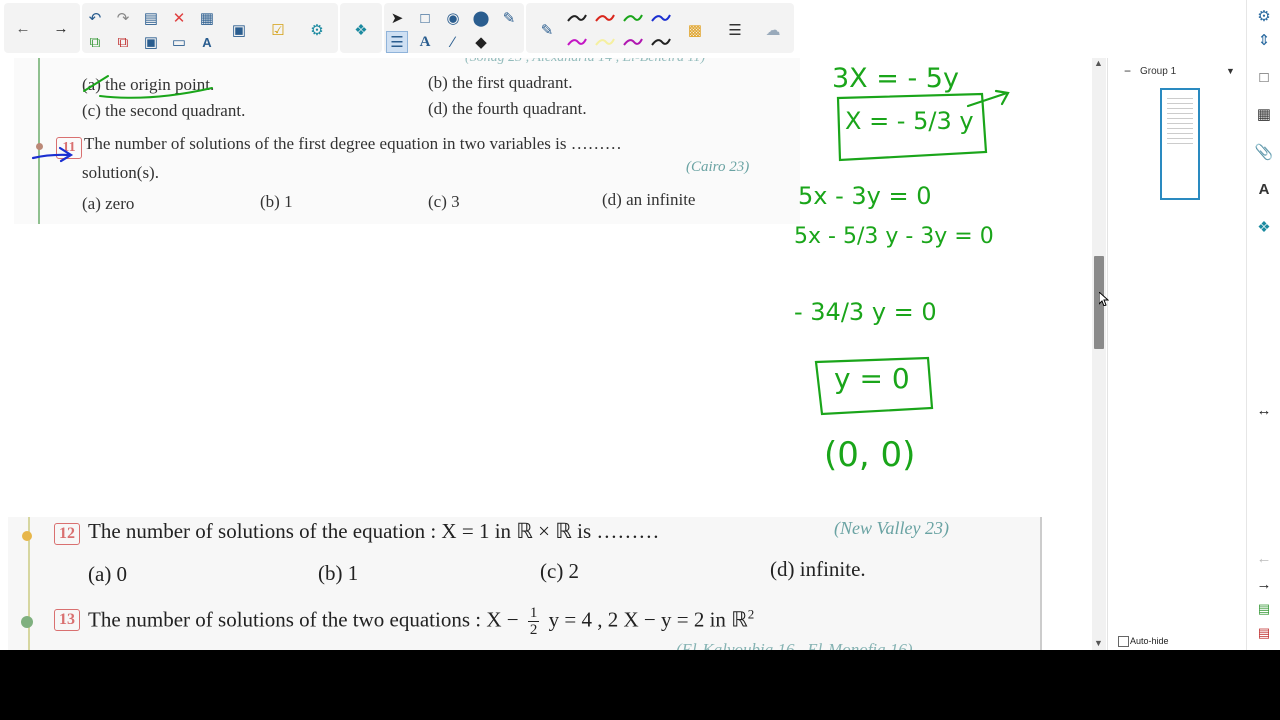 Image resolution: width=1280 pixels, height=720 pixels. Describe the element at coordinates (123, 18) in the screenshot. I see `redo-icon: ↷` at that location.